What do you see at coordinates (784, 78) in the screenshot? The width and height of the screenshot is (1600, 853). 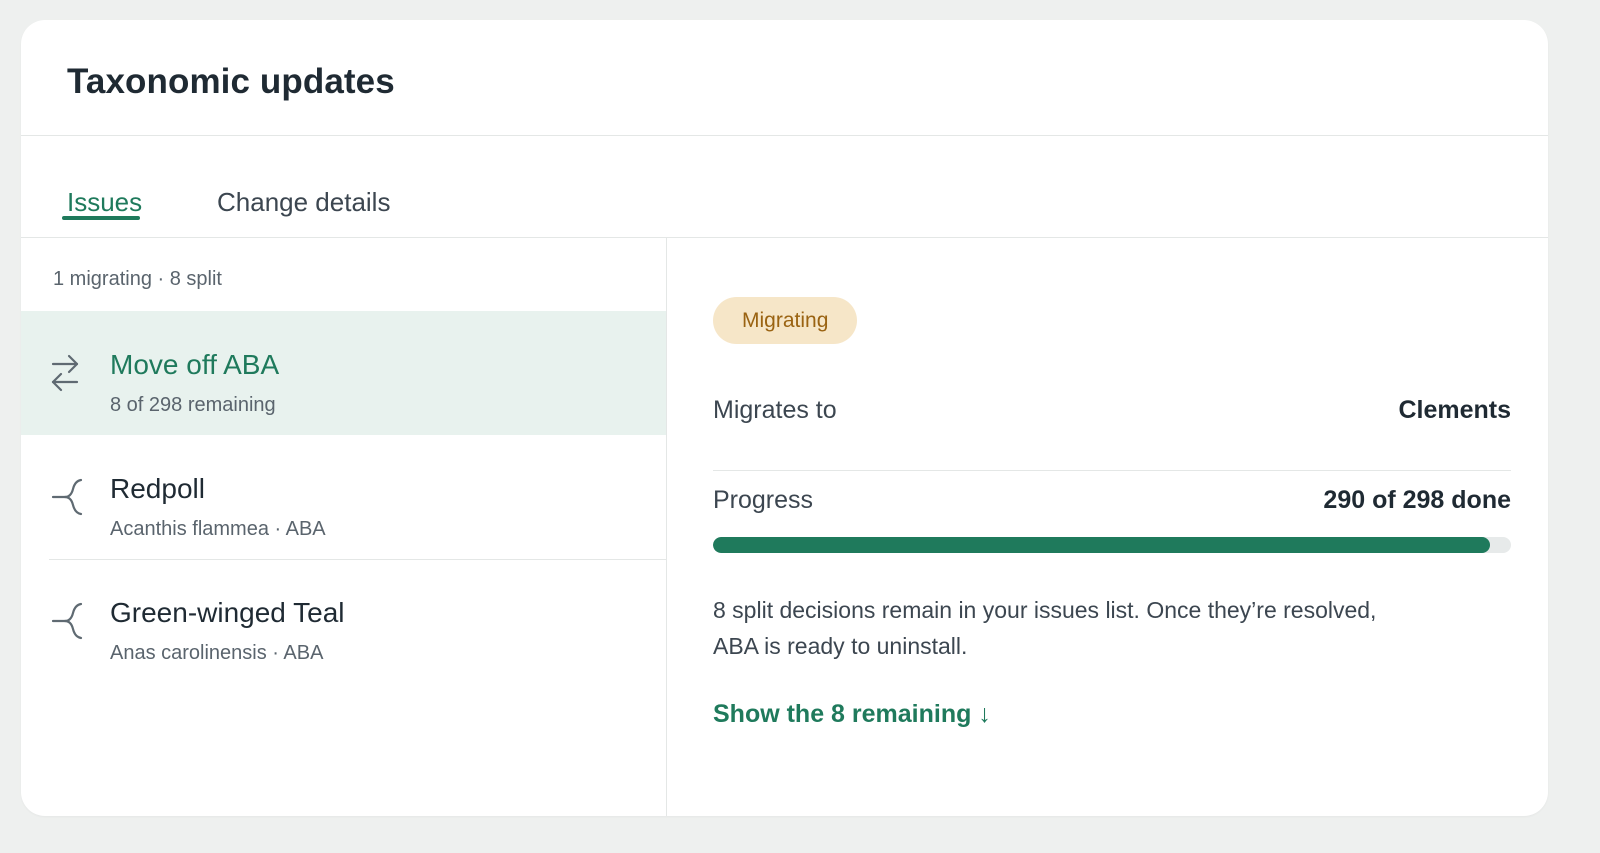 I see `card-header: Taxonomic updates` at bounding box center [784, 78].